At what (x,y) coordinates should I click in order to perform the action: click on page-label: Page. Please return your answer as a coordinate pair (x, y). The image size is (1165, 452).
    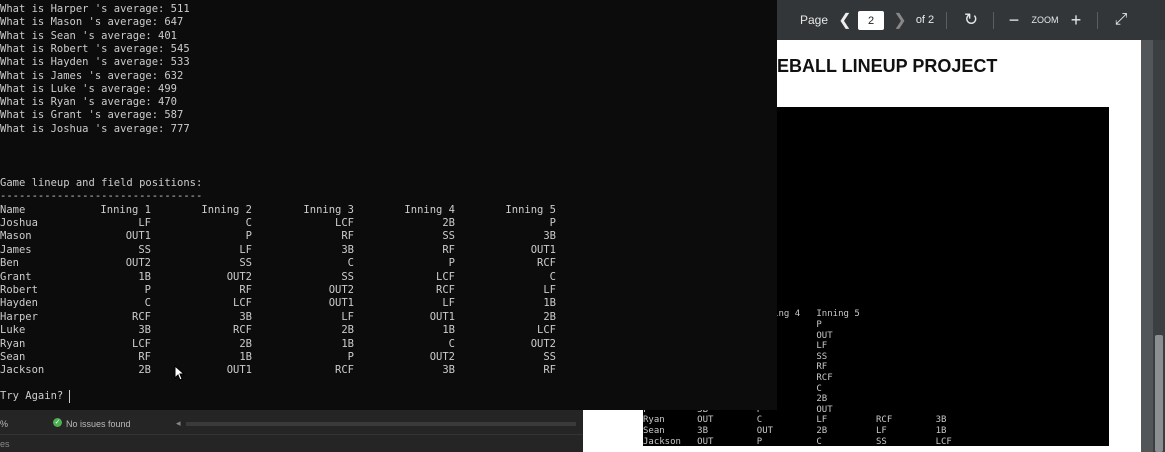
    Looking at the image, I should click on (814, 20).